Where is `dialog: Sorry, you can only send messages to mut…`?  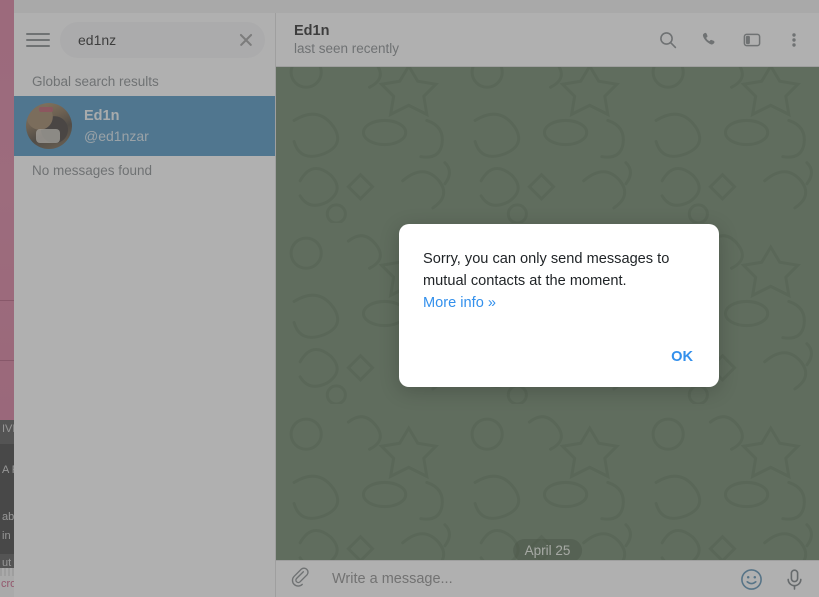
dialog: Sorry, you can only send messages to mut… is located at coordinates (559, 305).